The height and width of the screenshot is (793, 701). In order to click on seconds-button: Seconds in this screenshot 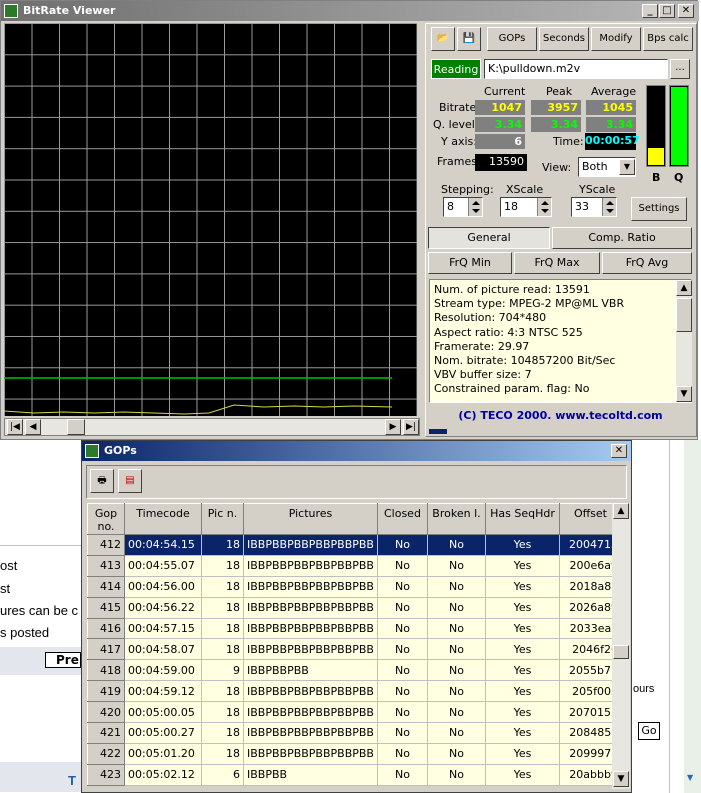, I will do `click(564, 39)`.